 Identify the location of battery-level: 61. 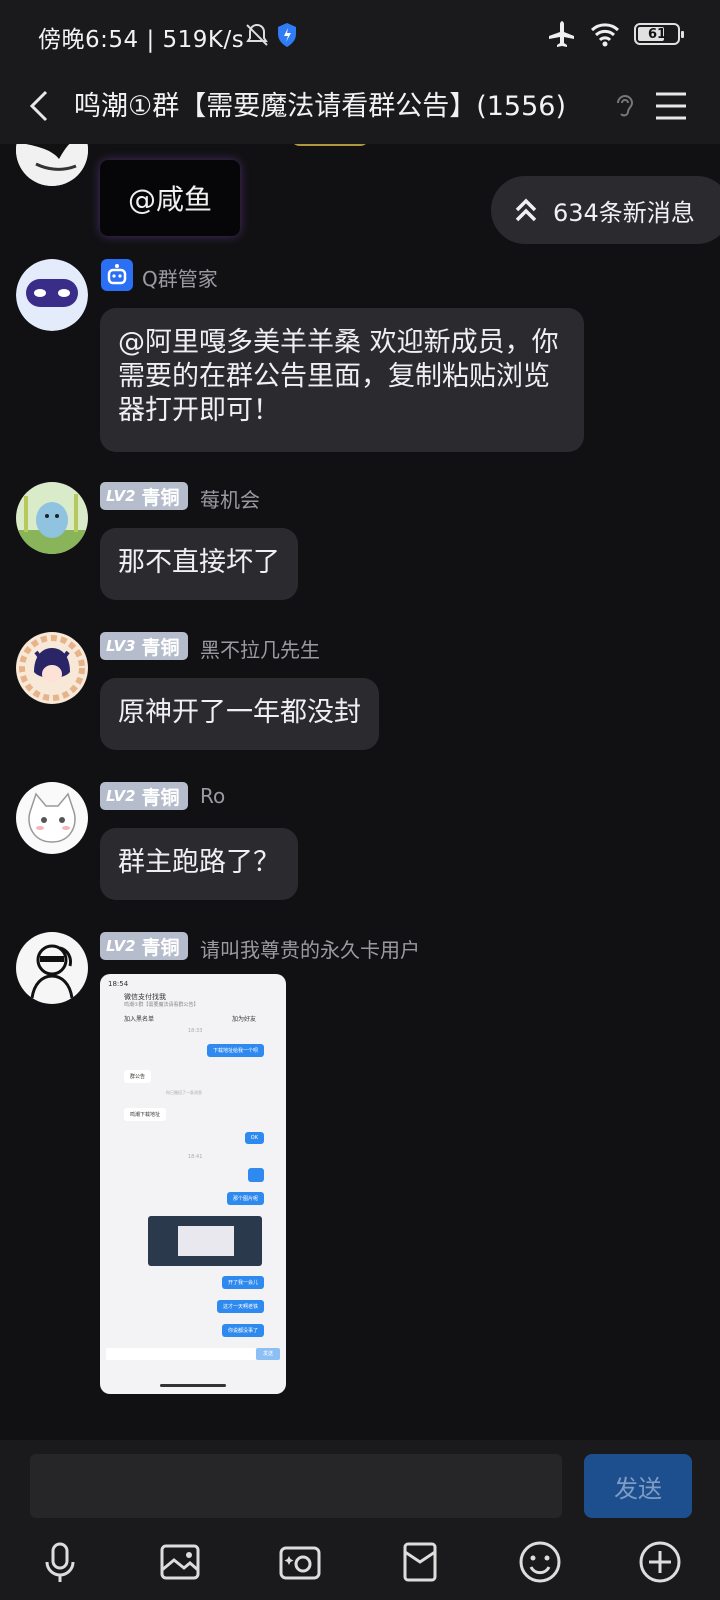
(657, 34).